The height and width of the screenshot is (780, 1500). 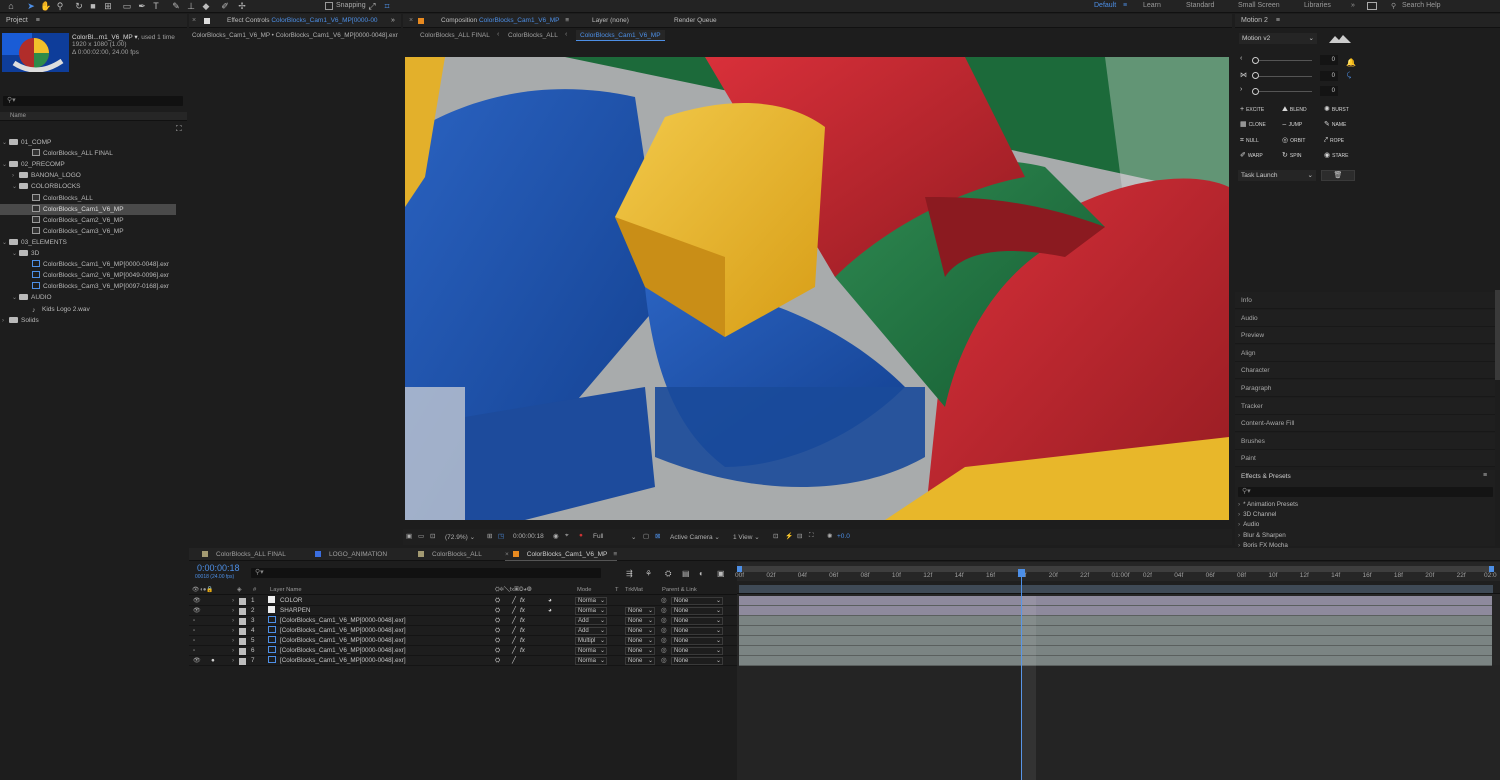 I want to click on pan-behind-tool-icon: ⊞, so click(x=108, y=6).